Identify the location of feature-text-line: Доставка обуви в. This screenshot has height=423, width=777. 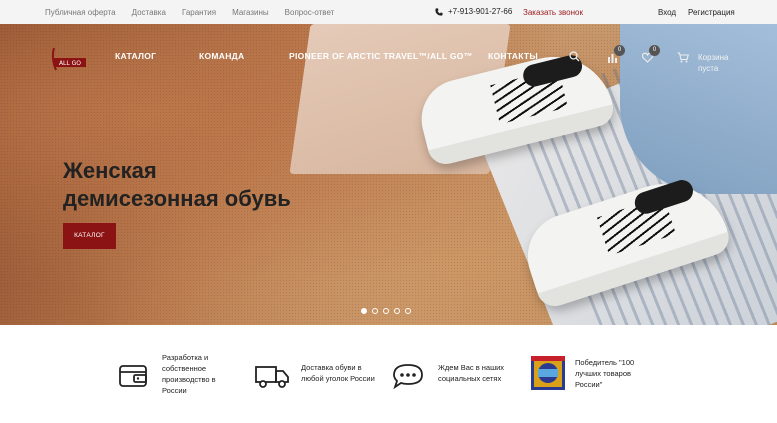
(331, 367).